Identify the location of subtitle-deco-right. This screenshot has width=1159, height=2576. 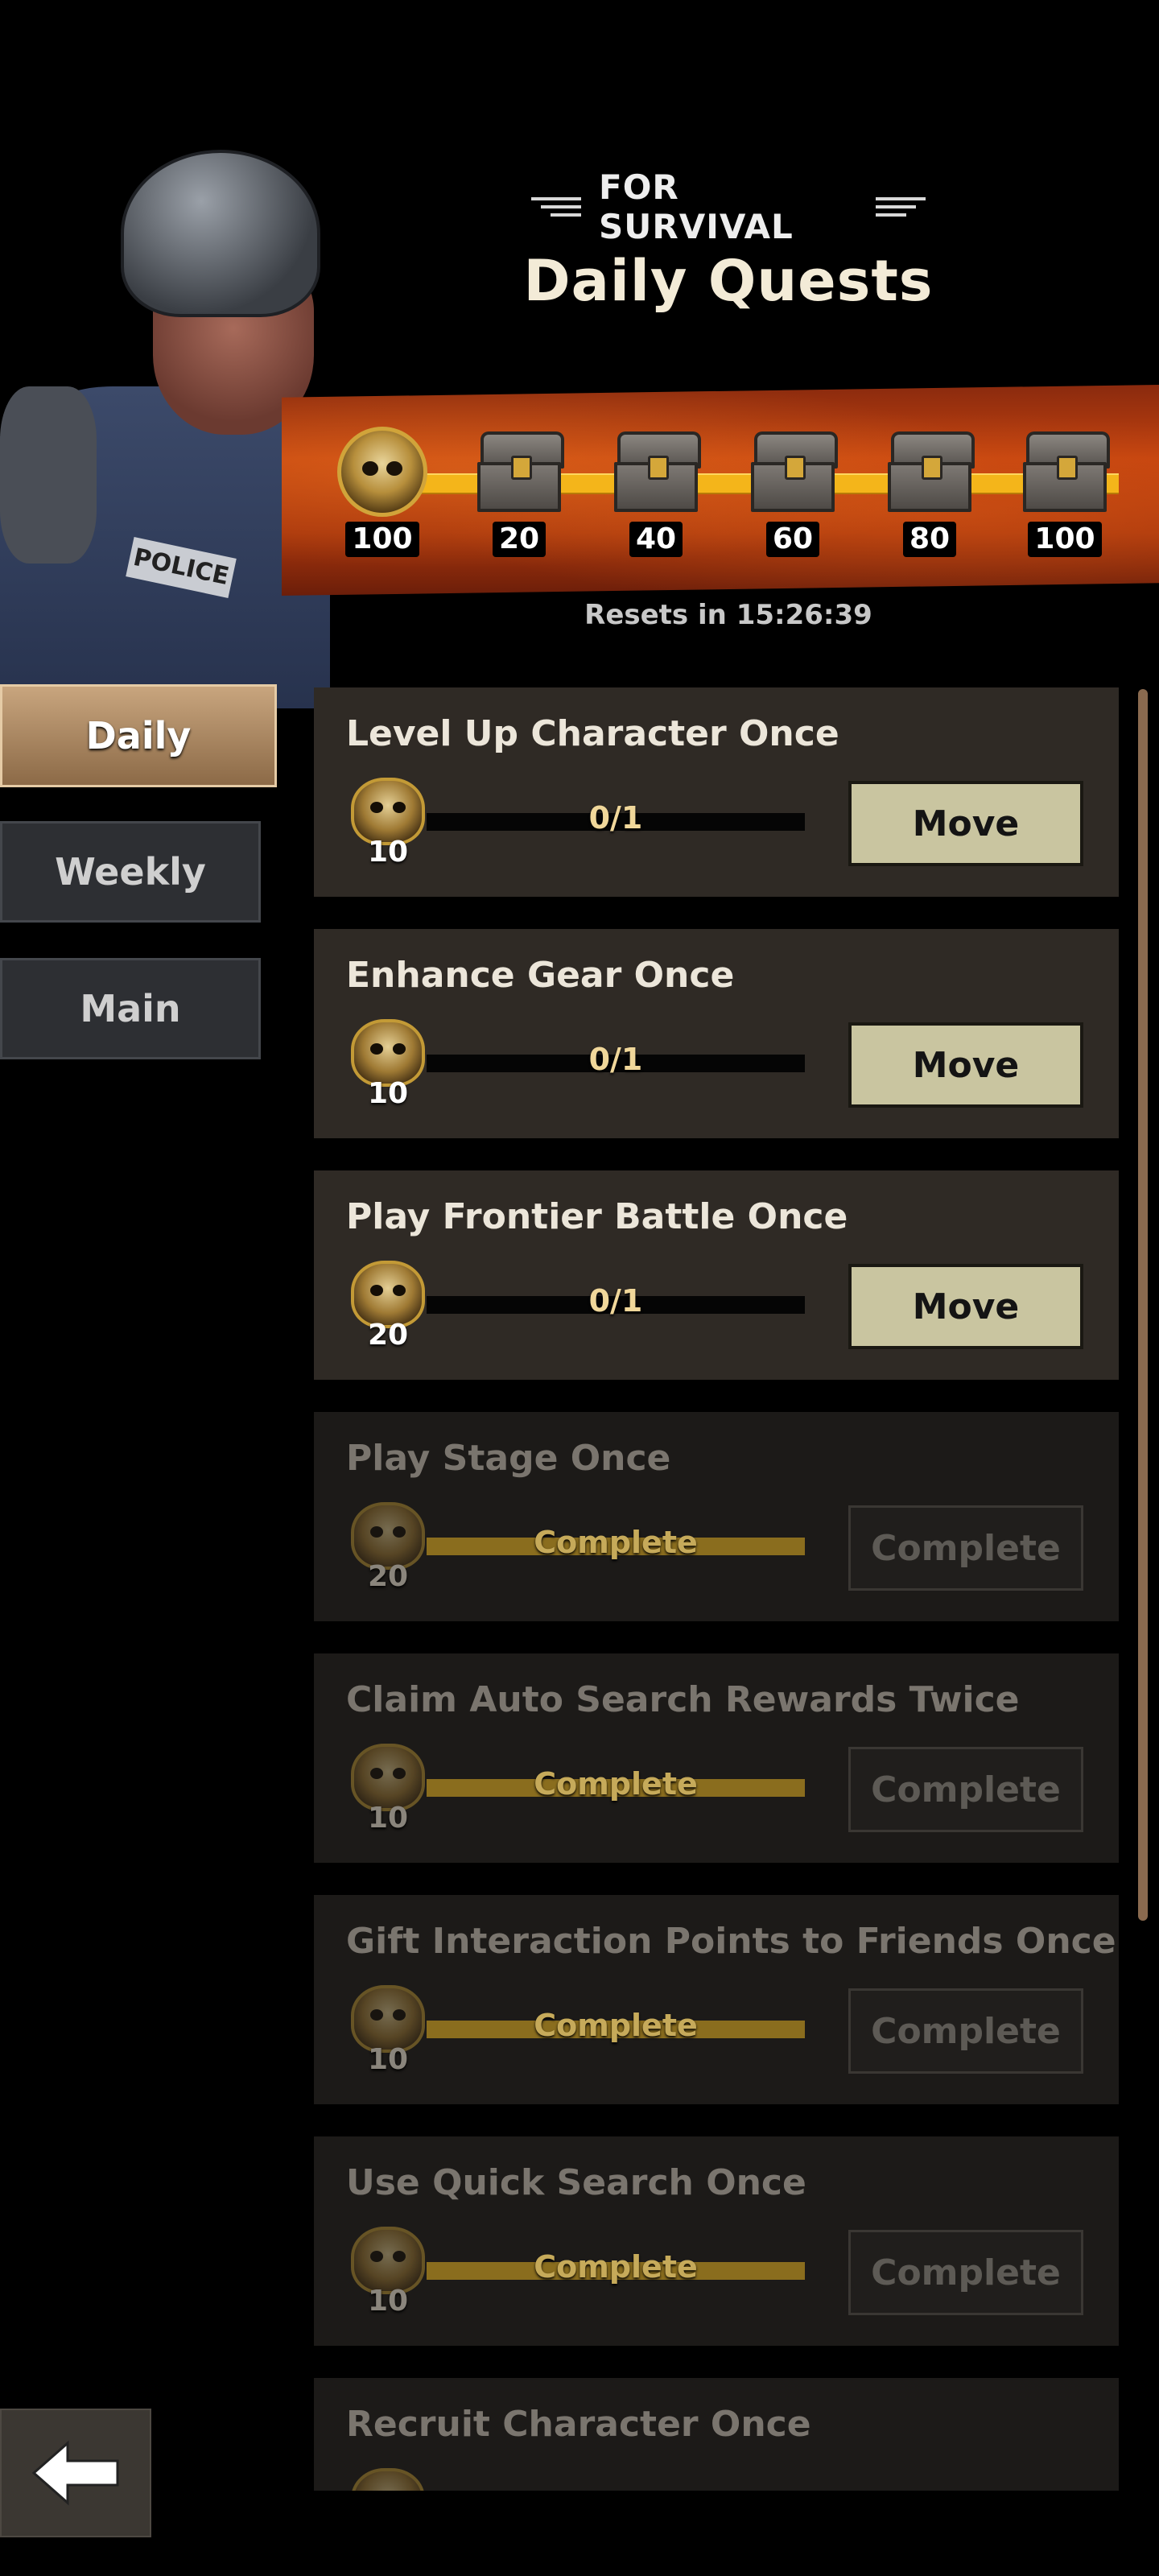
(901, 207).